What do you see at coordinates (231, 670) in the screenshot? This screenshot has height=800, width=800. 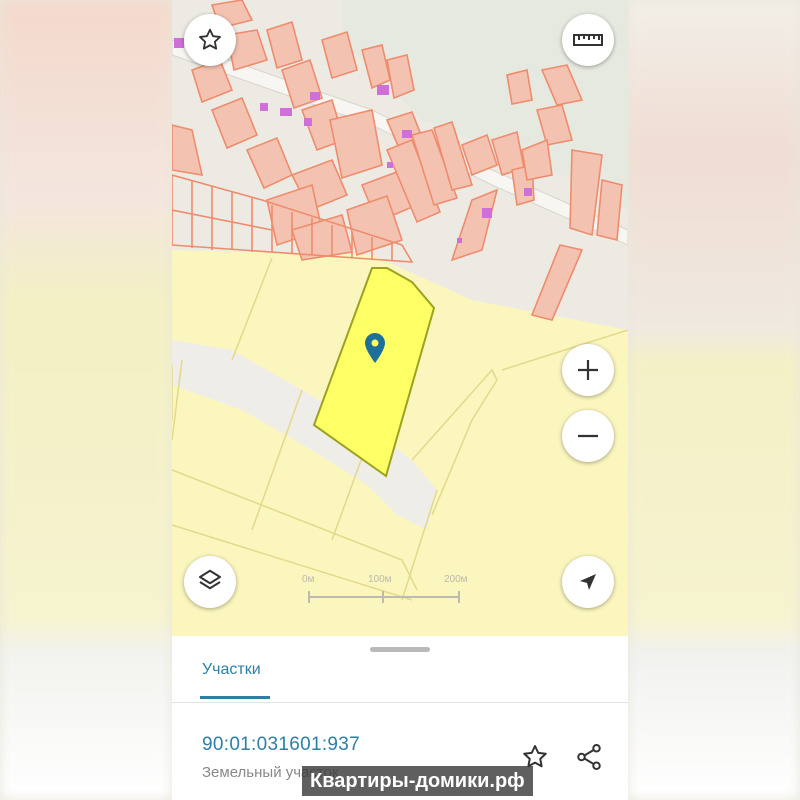 I see `tab-parcels: Участки` at bounding box center [231, 670].